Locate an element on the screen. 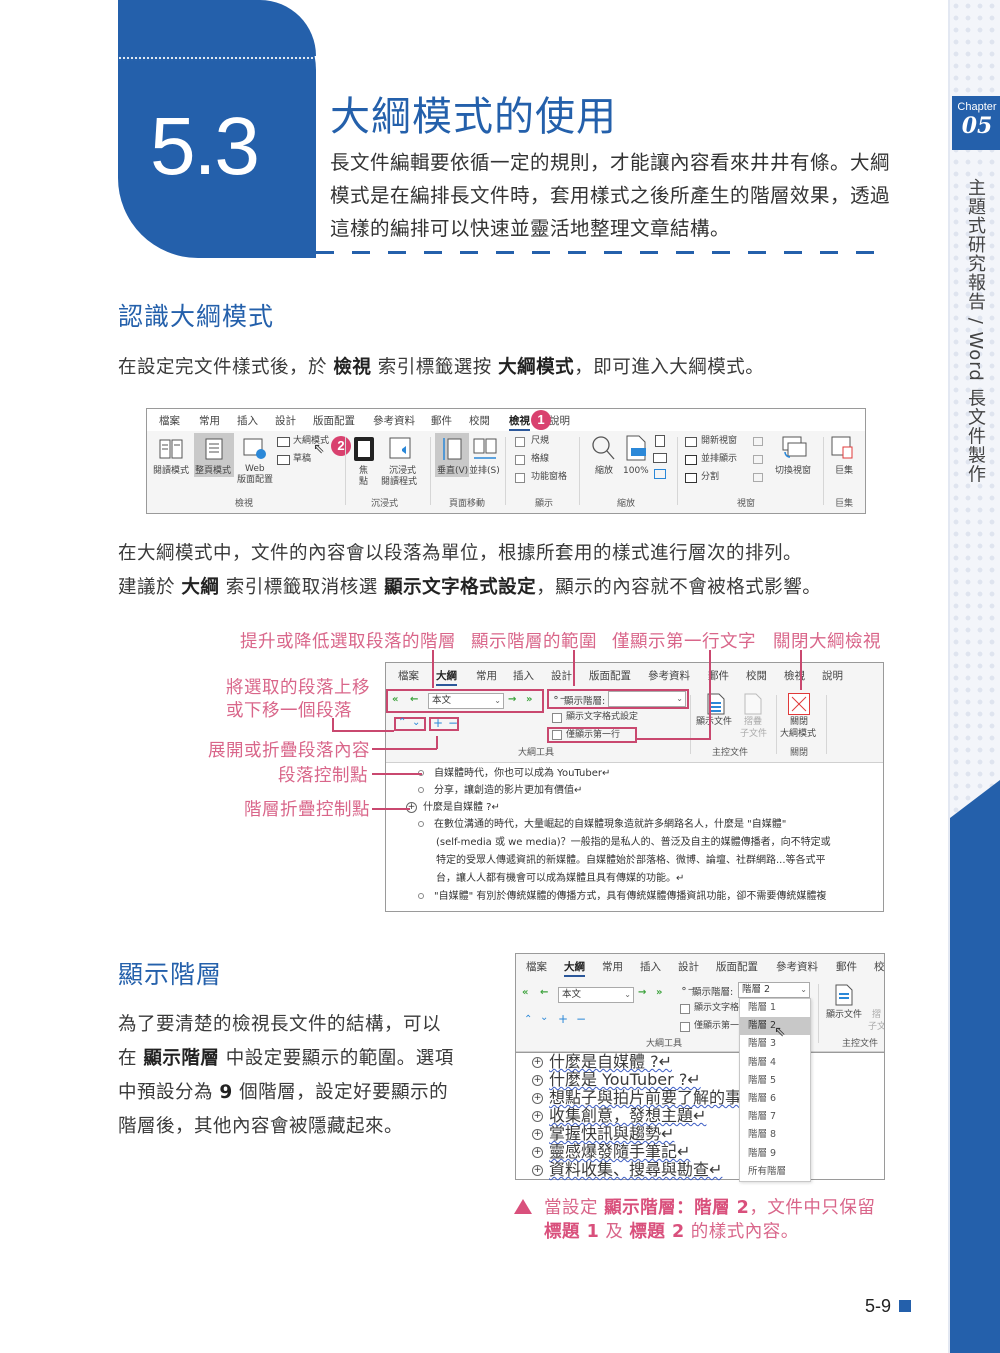 The image size is (1000, 1353). close-outline-label-1: 關閉 is located at coordinates (799, 722).